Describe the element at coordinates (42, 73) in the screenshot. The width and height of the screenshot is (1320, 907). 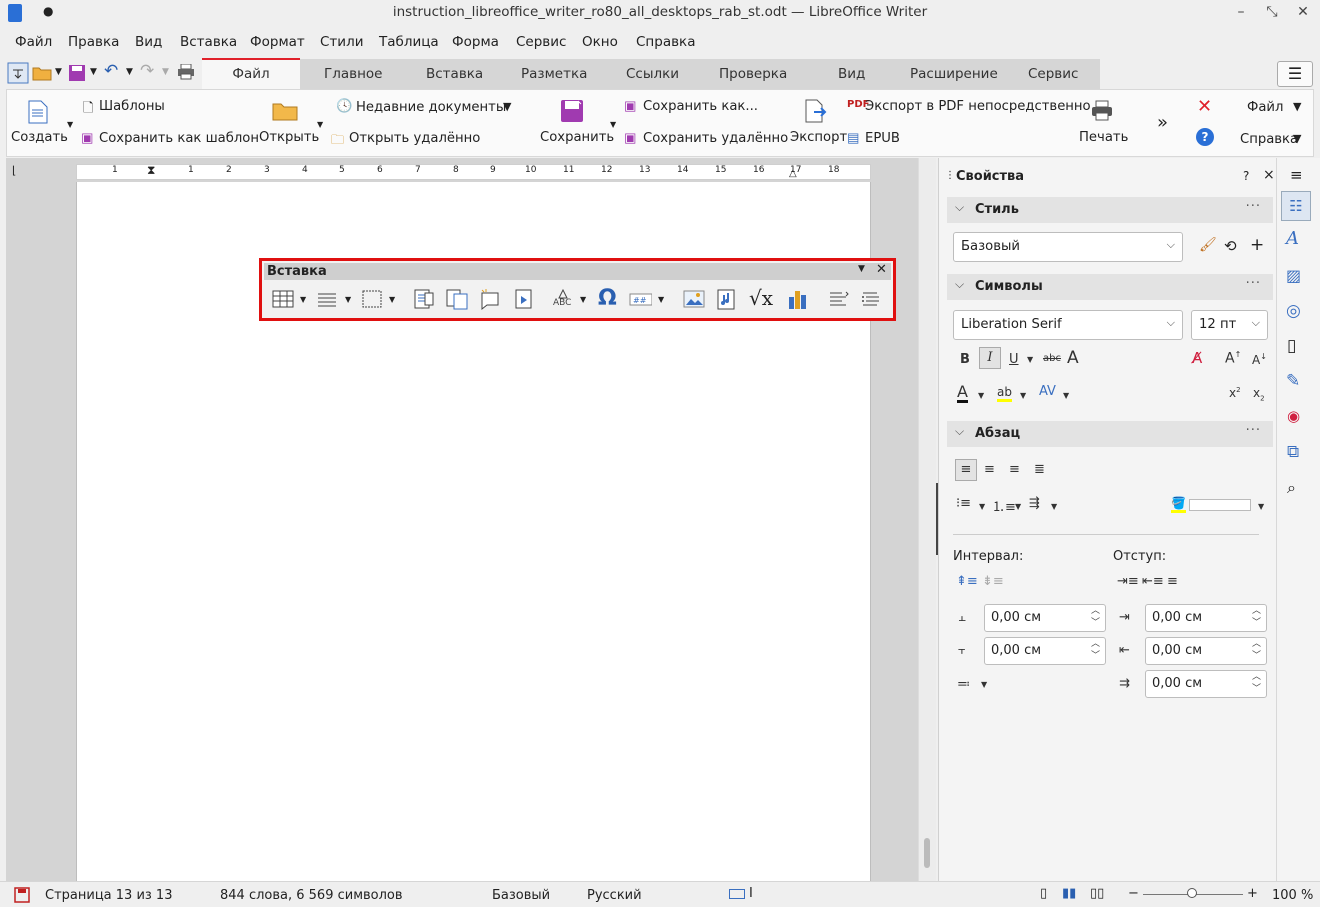
I see `open-folder-icon` at that location.